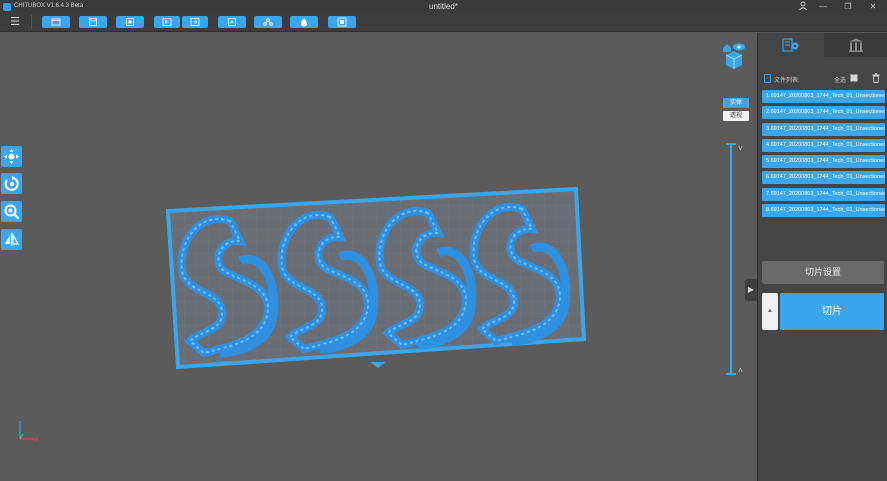 This screenshot has width=887, height=481. What do you see at coordinates (787, 81) in the screenshot?
I see `file-list-label: 文件列表:` at bounding box center [787, 81].